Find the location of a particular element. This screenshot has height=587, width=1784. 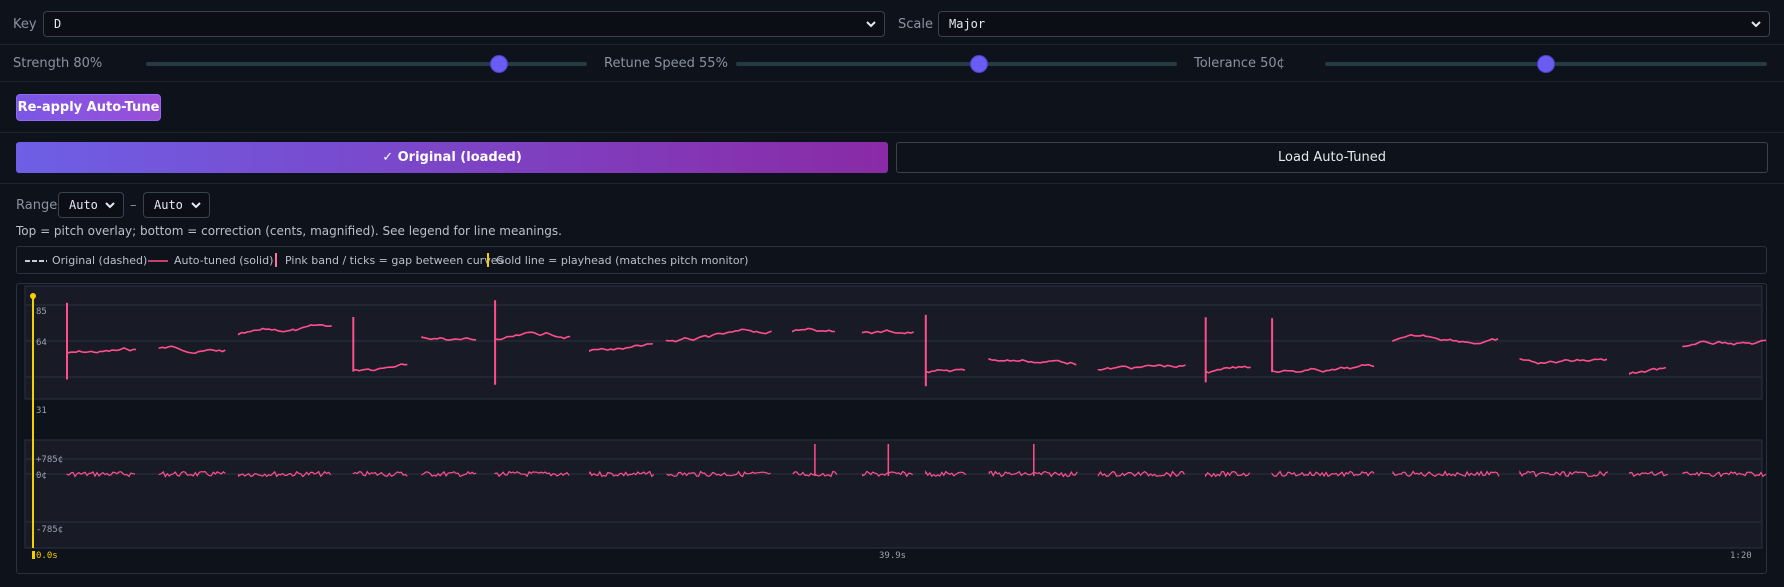

strength-label: Strength 80% is located at coordinates (58, 63).